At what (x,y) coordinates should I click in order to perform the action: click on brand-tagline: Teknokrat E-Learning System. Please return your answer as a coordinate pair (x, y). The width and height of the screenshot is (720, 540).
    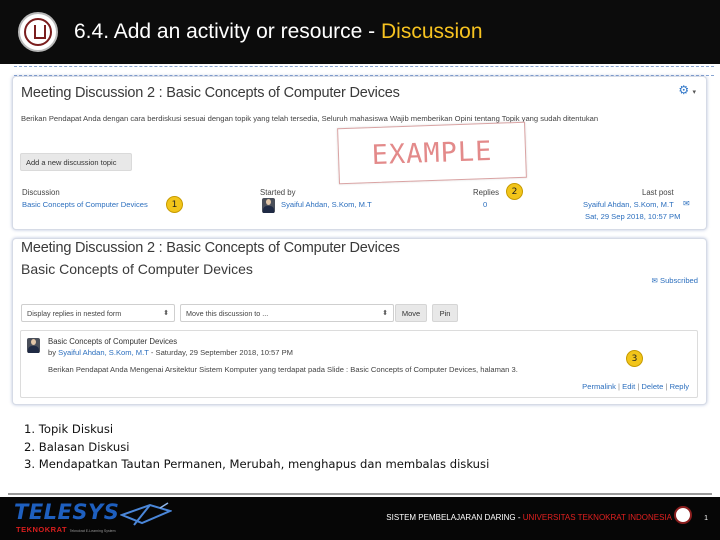
    Looking at the image, I should click on (92, 531).